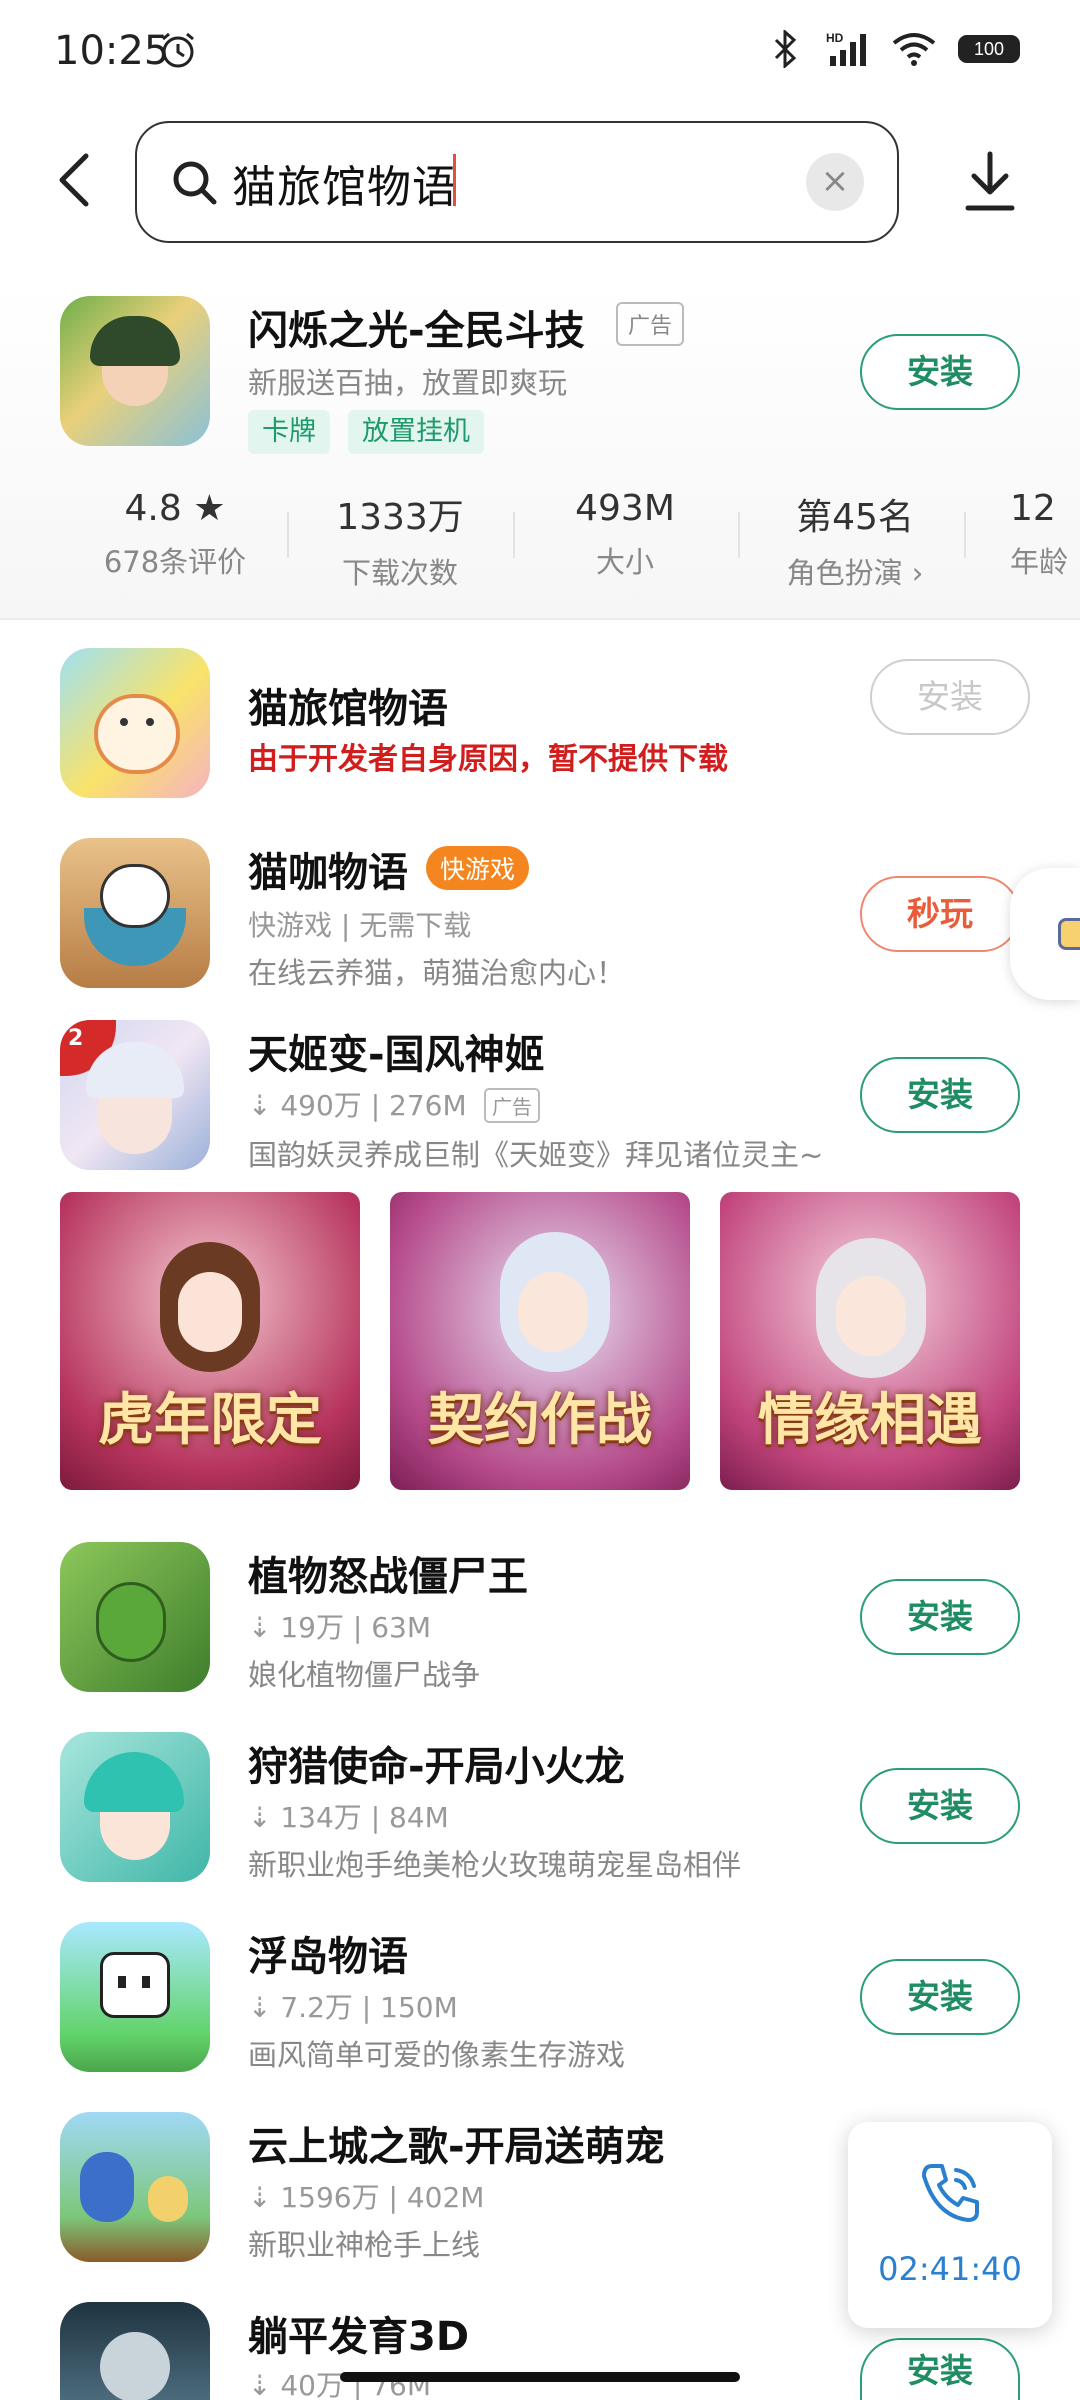 Image resolution: width=1080 pixels, height=2400 pixels. What do you see at coordinates (135, 1617) in the screenshot?
I see `app-icon-zhiwu` at bounding box center [135, 1617].